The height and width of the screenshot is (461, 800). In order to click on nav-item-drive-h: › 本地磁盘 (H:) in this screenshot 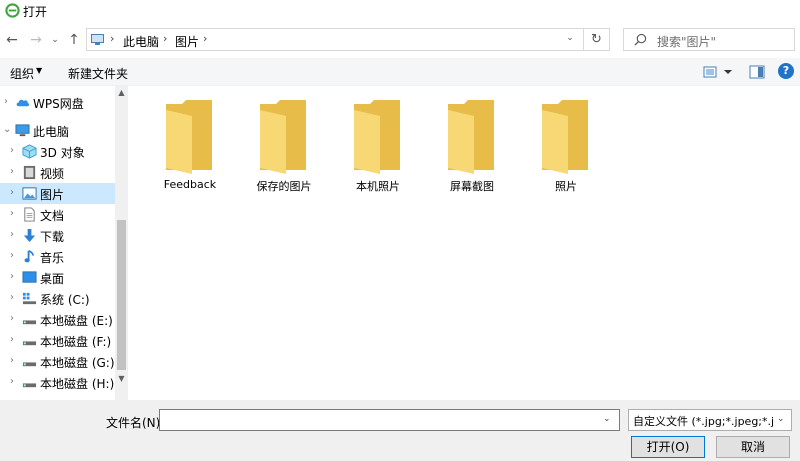, I will do `click(57, 382)`.